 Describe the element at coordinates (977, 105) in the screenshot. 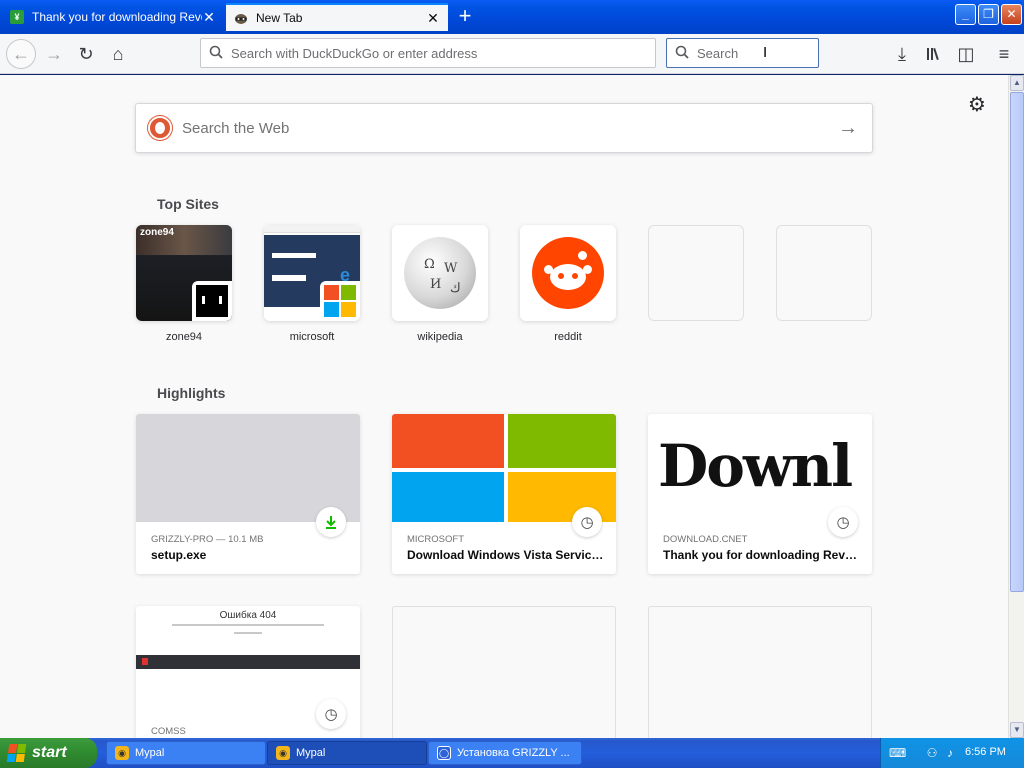

I see `gear-icon: ⚙` at that location.